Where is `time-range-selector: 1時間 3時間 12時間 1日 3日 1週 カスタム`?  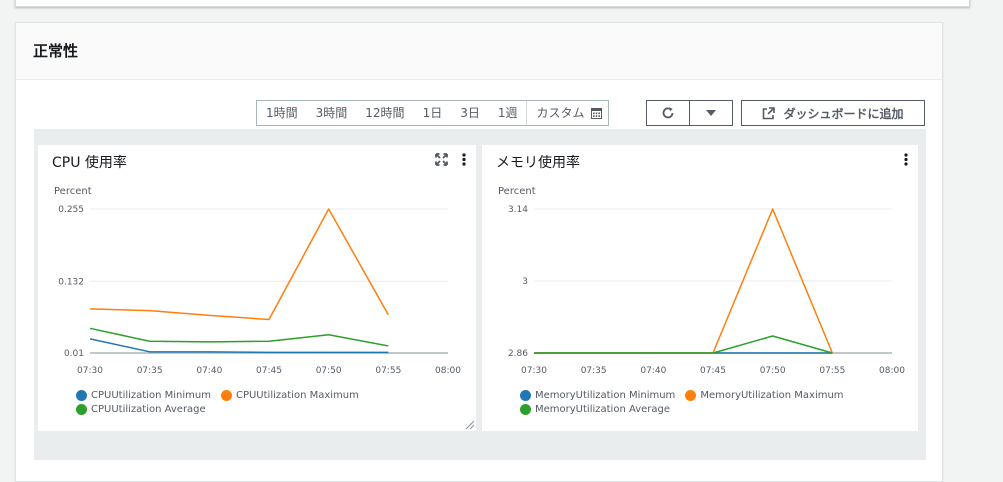
time-range-selector: 1時間 3時間 12時間 1日 3日 1週 カスタム is located at coordinates (432, 113).